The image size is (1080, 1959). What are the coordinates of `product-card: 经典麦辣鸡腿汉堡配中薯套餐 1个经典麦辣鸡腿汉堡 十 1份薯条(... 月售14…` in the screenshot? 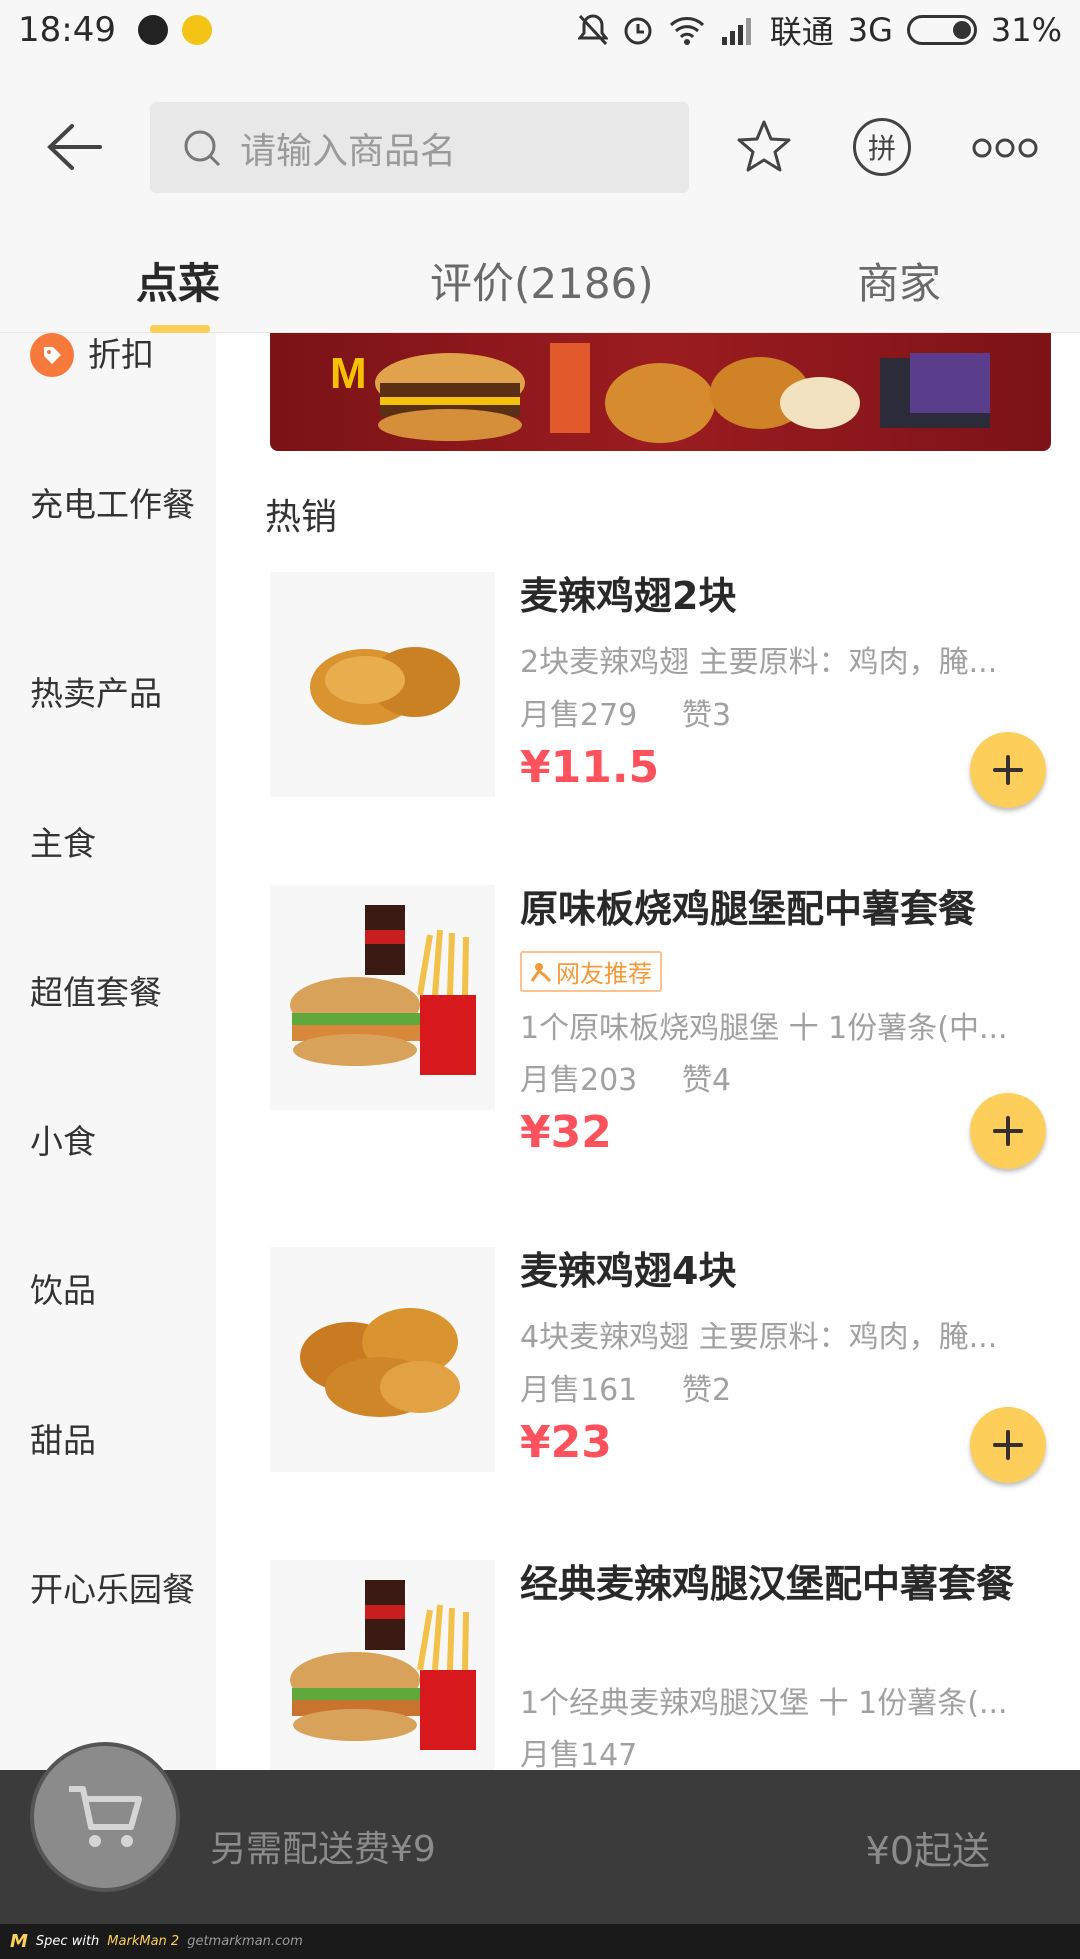 It's located at (675, 1675).